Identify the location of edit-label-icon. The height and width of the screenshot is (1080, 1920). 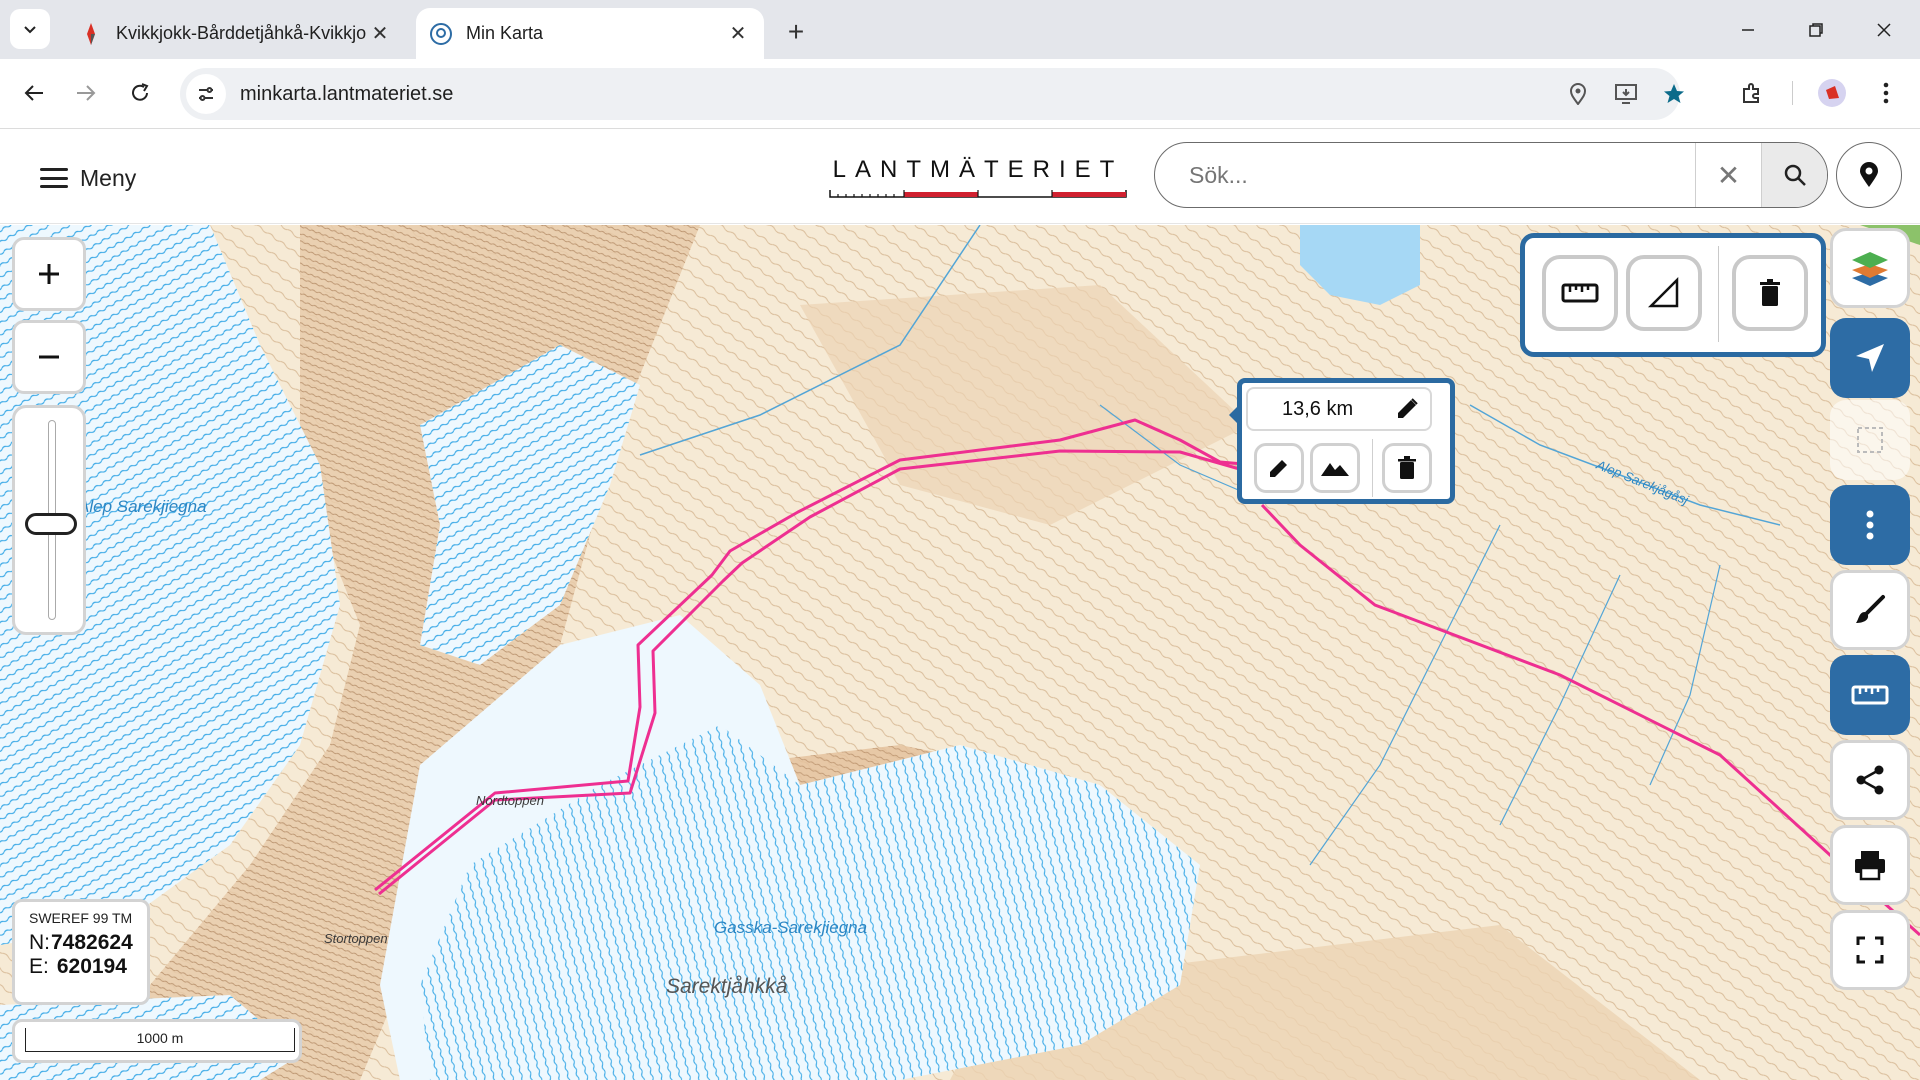
(1407, 411).